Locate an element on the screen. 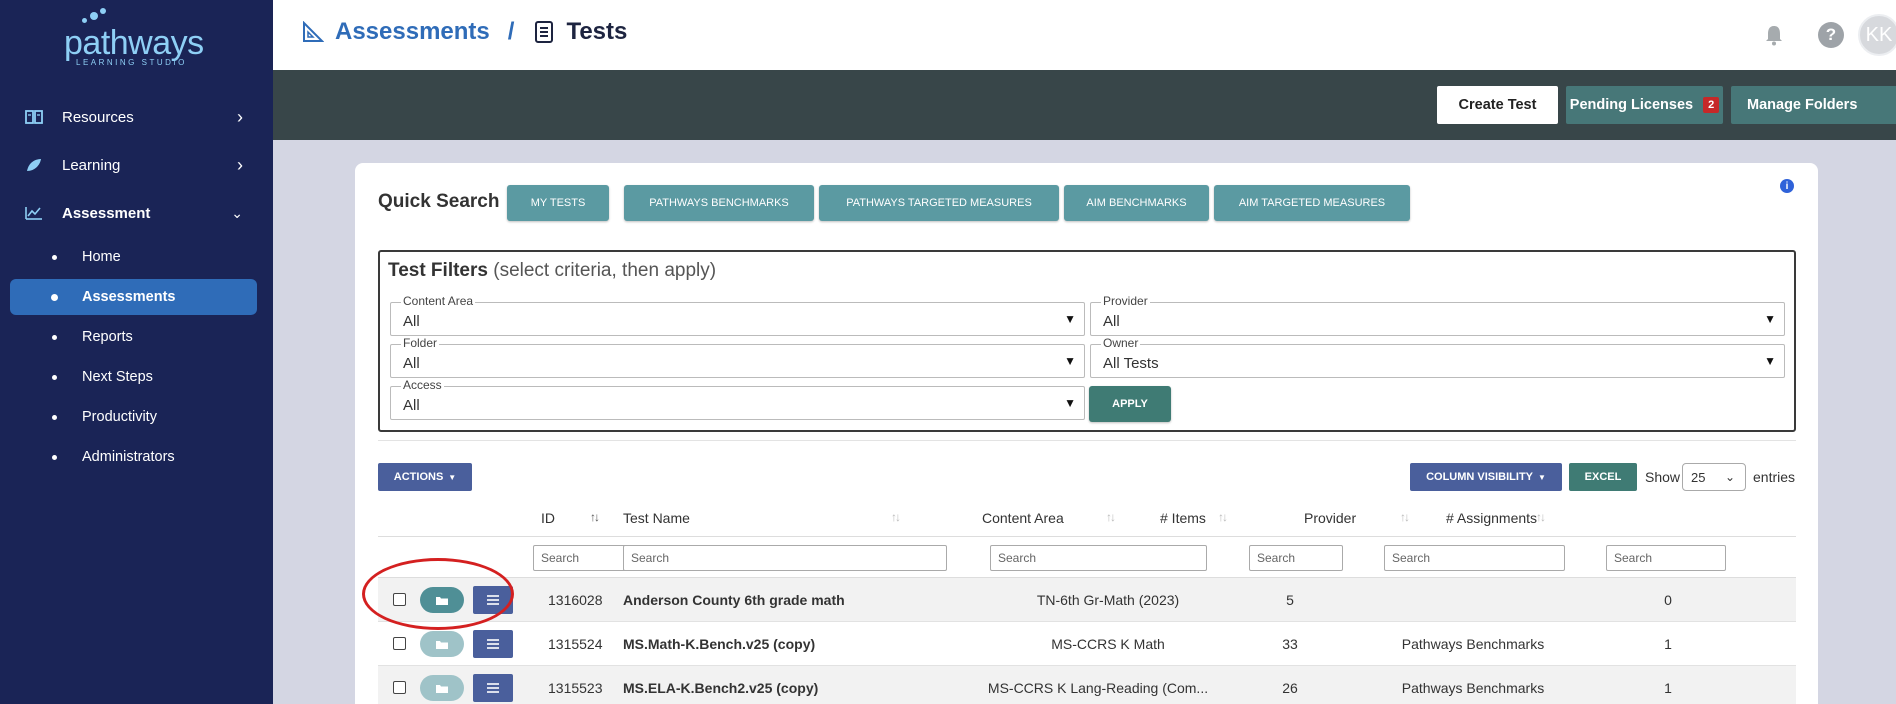 This screenshot has height=704, width=1896. column-header-test-name: Test Name is located at coordinates (656, 518).